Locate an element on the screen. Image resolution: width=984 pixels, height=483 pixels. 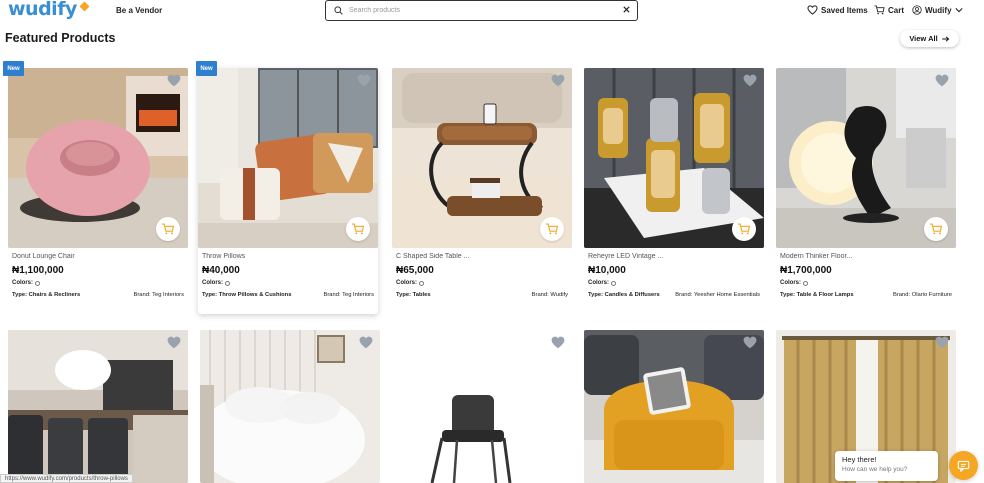
product-name: Throw Pillows is located at coordinates (288, 258).